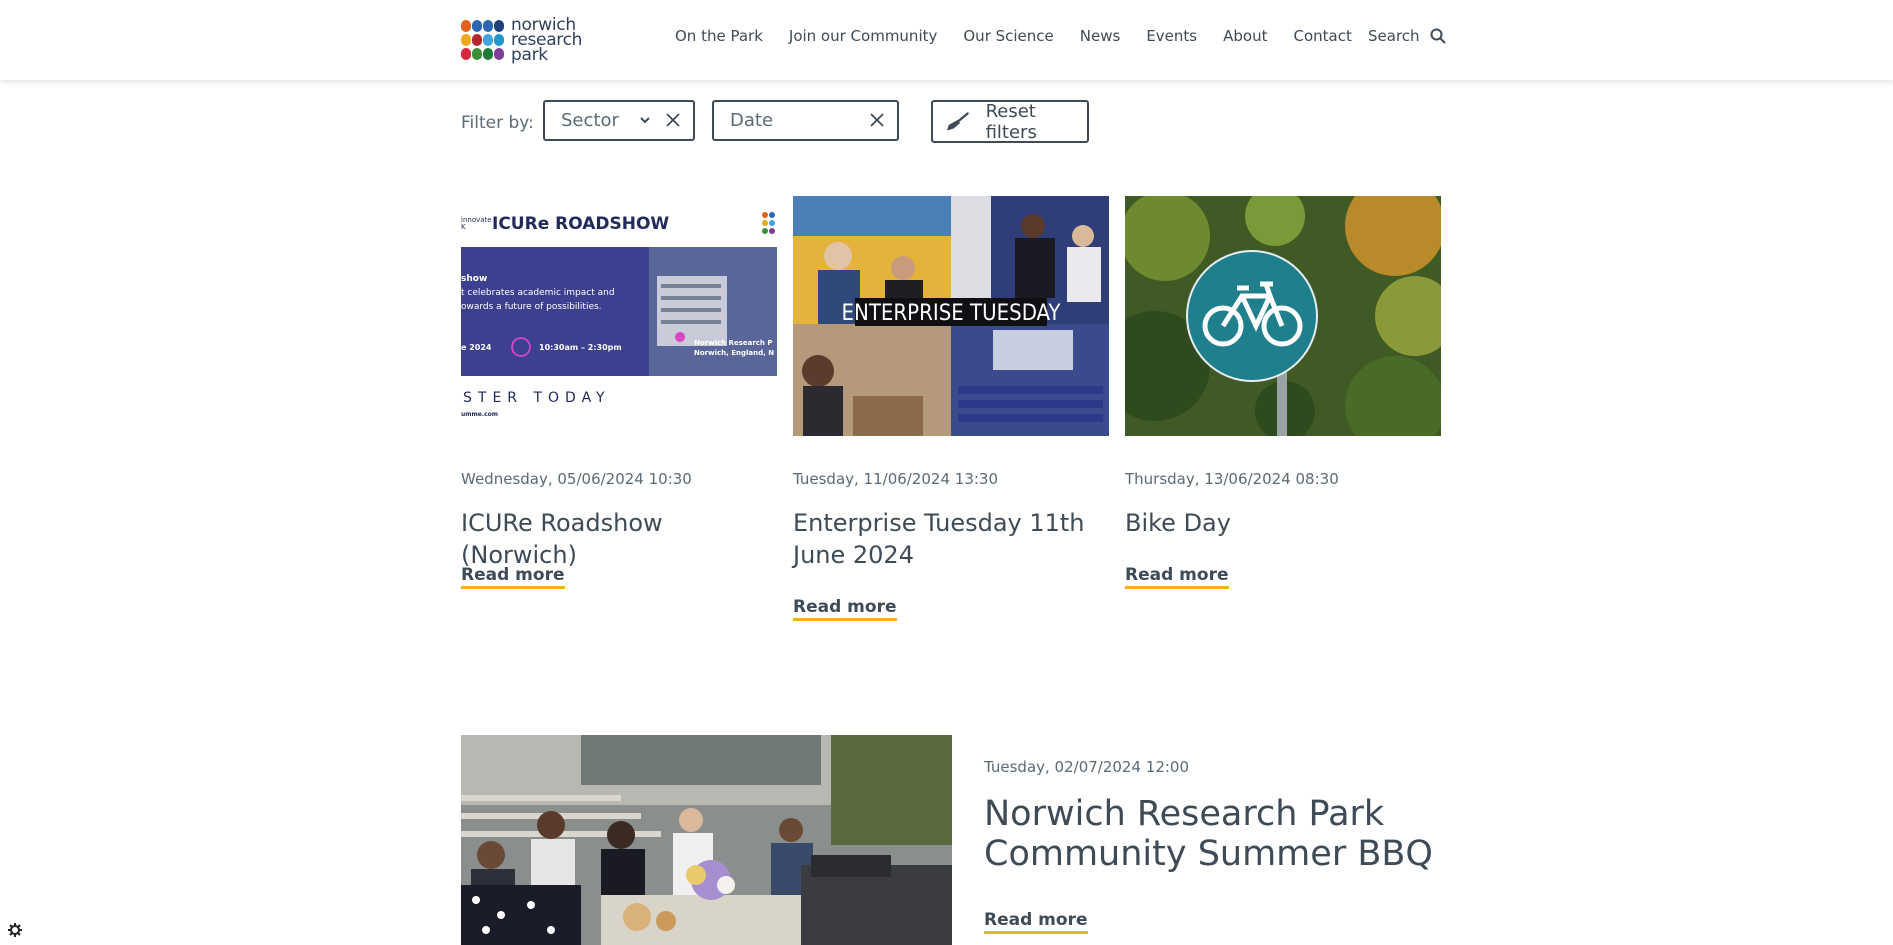  I want to click on nav-item-our-science: Our Science, so click(1008, 36).